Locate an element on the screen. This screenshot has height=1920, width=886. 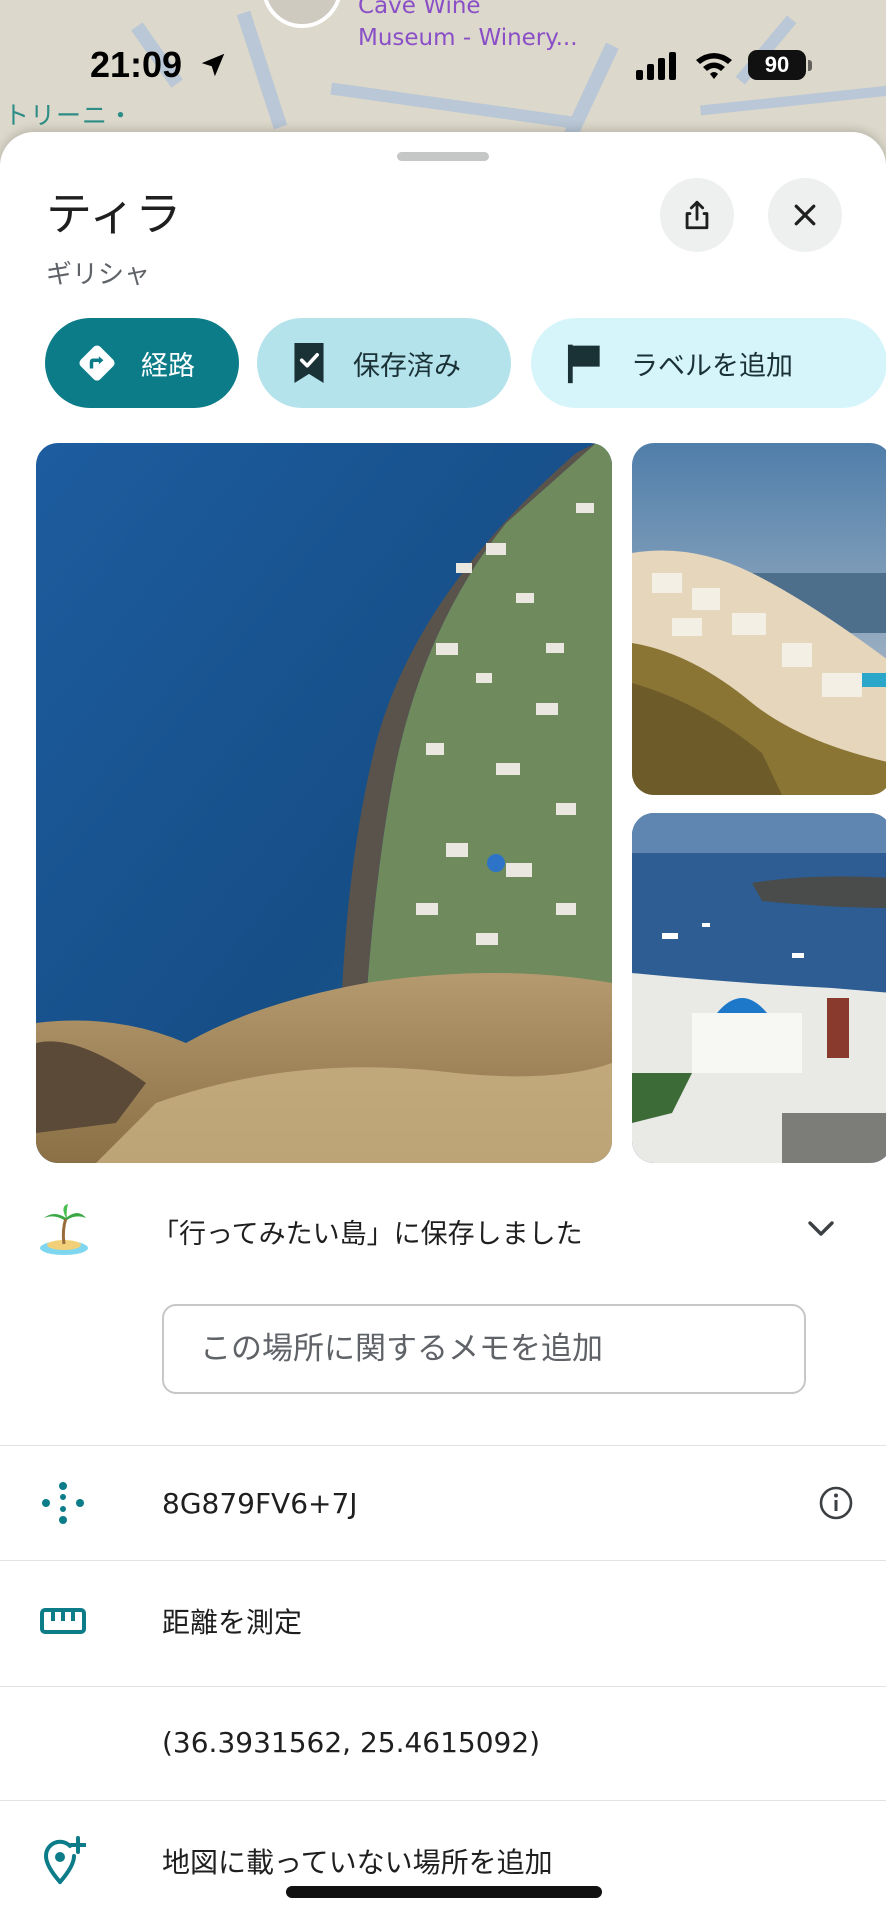
info-icon is located at coordinates (836, 1503).